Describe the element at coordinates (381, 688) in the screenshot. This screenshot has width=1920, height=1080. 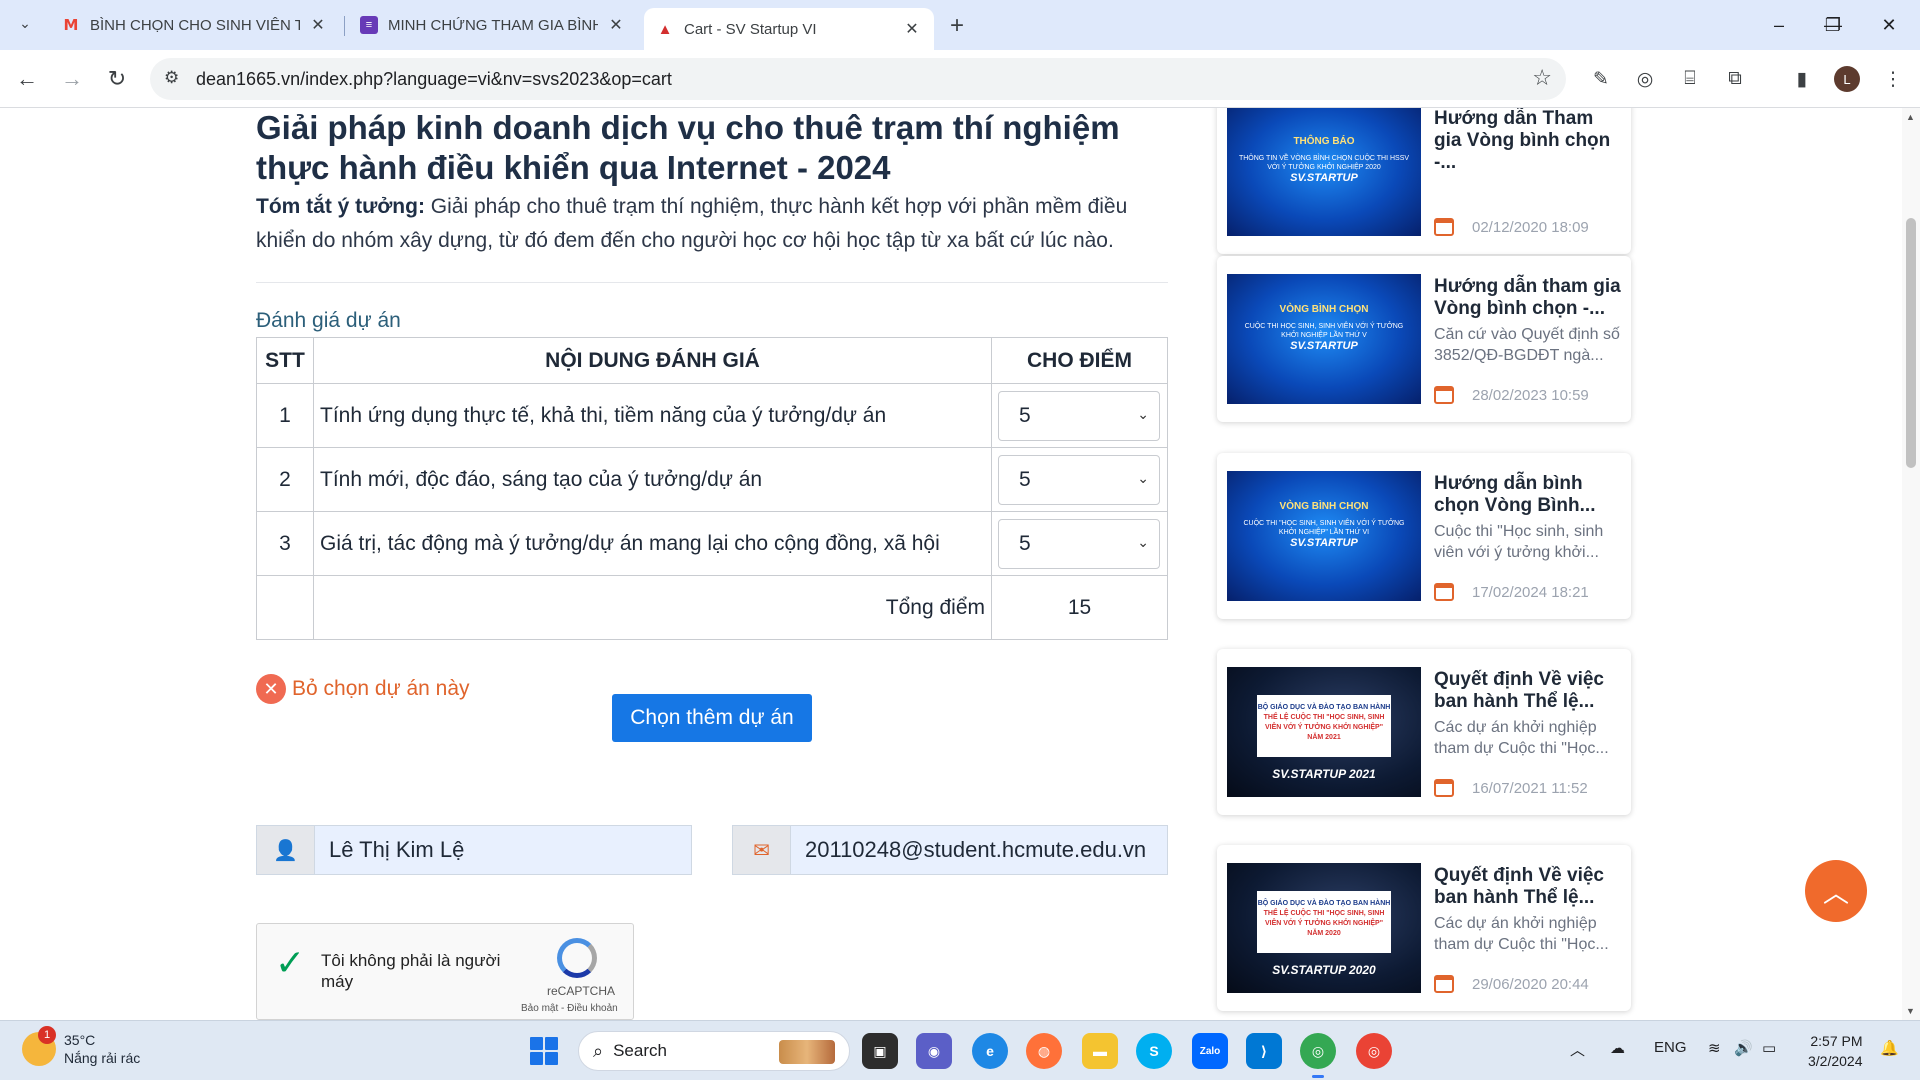
I see `unselect-label: Bỏ chọn dự án này` at that location.